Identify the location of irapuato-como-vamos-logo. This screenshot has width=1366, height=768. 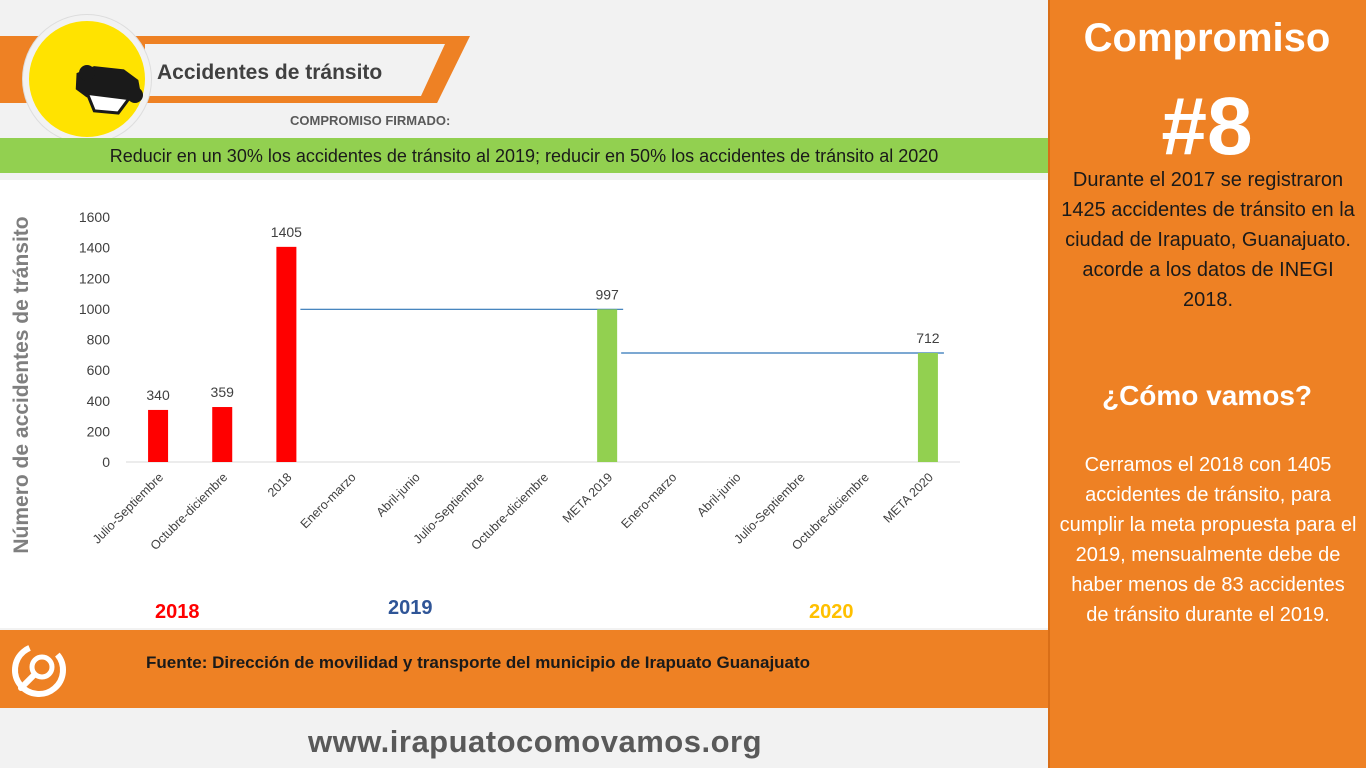
(39, 670).